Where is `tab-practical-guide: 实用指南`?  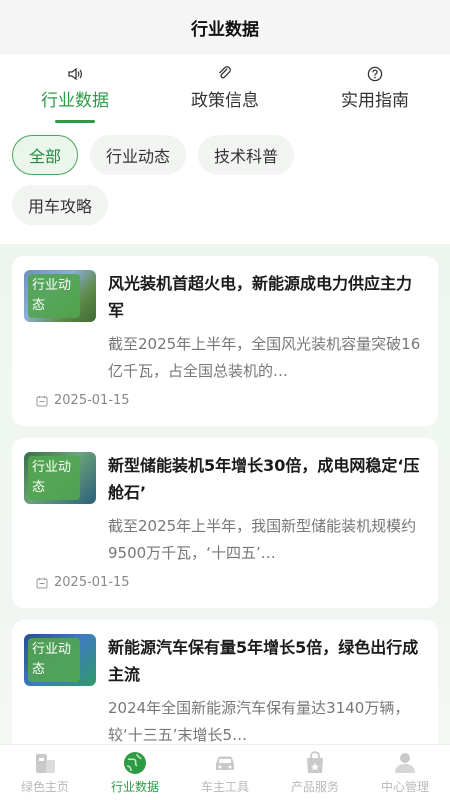 tab-practical-guide: 实用指南 is located at coordinates (375, 89).